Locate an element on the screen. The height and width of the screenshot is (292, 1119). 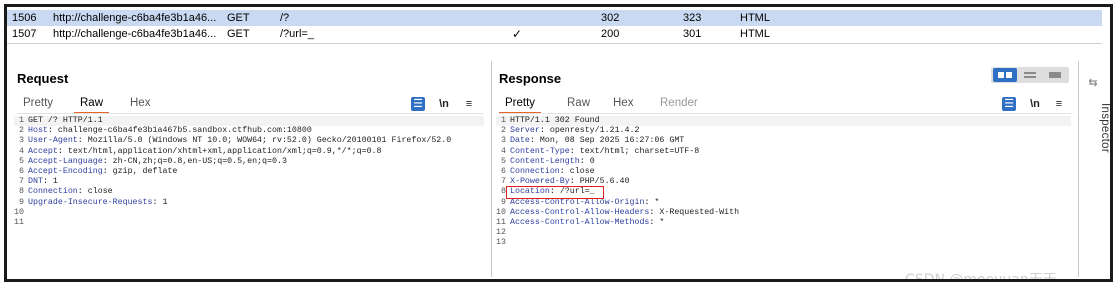
header-name: Access-Control-Allow-Methods is located at coordinates (580, 222).